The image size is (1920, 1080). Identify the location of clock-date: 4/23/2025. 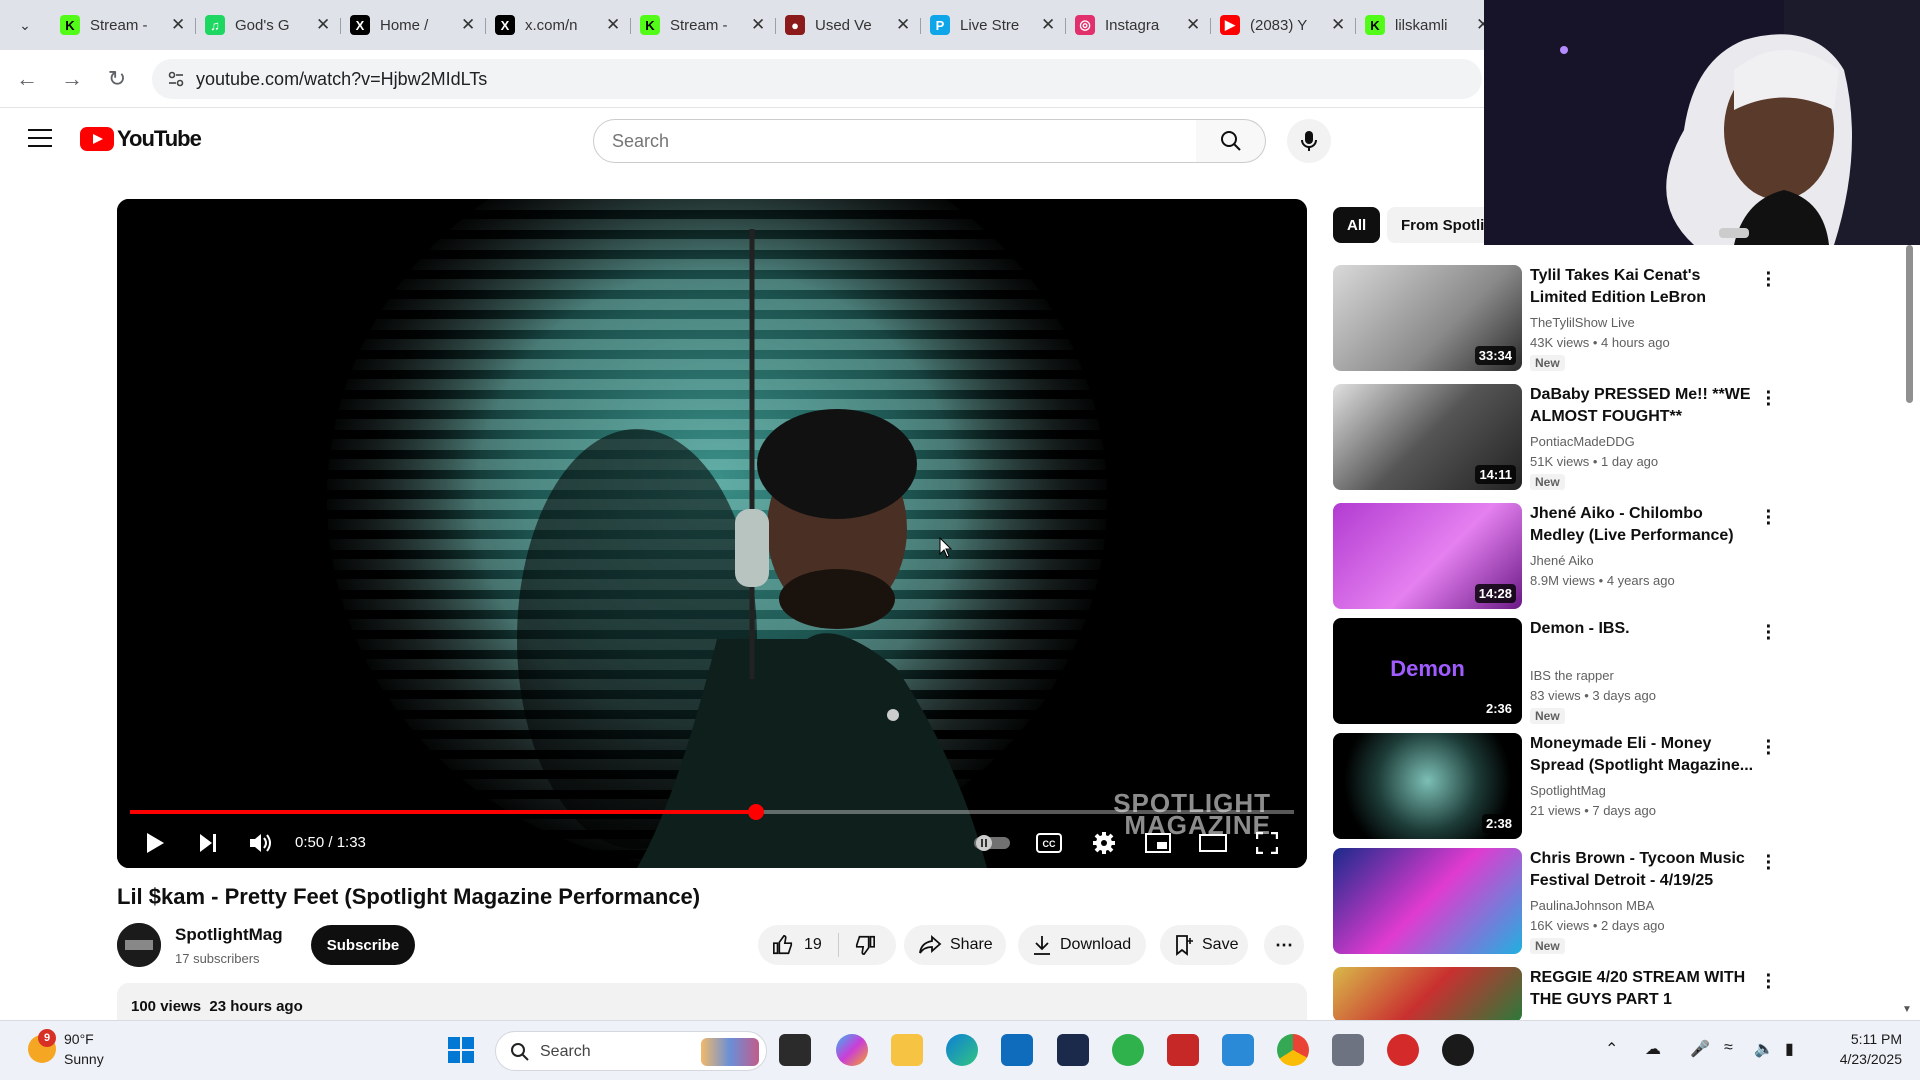
(1864, 1059).